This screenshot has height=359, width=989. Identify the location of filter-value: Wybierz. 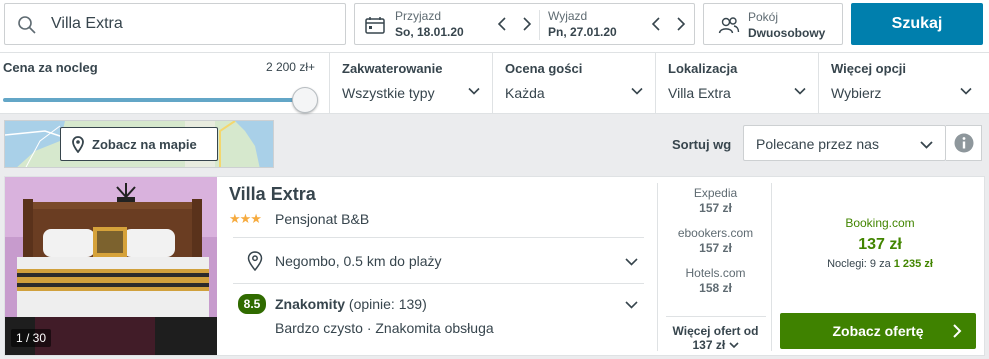
(856, 93).